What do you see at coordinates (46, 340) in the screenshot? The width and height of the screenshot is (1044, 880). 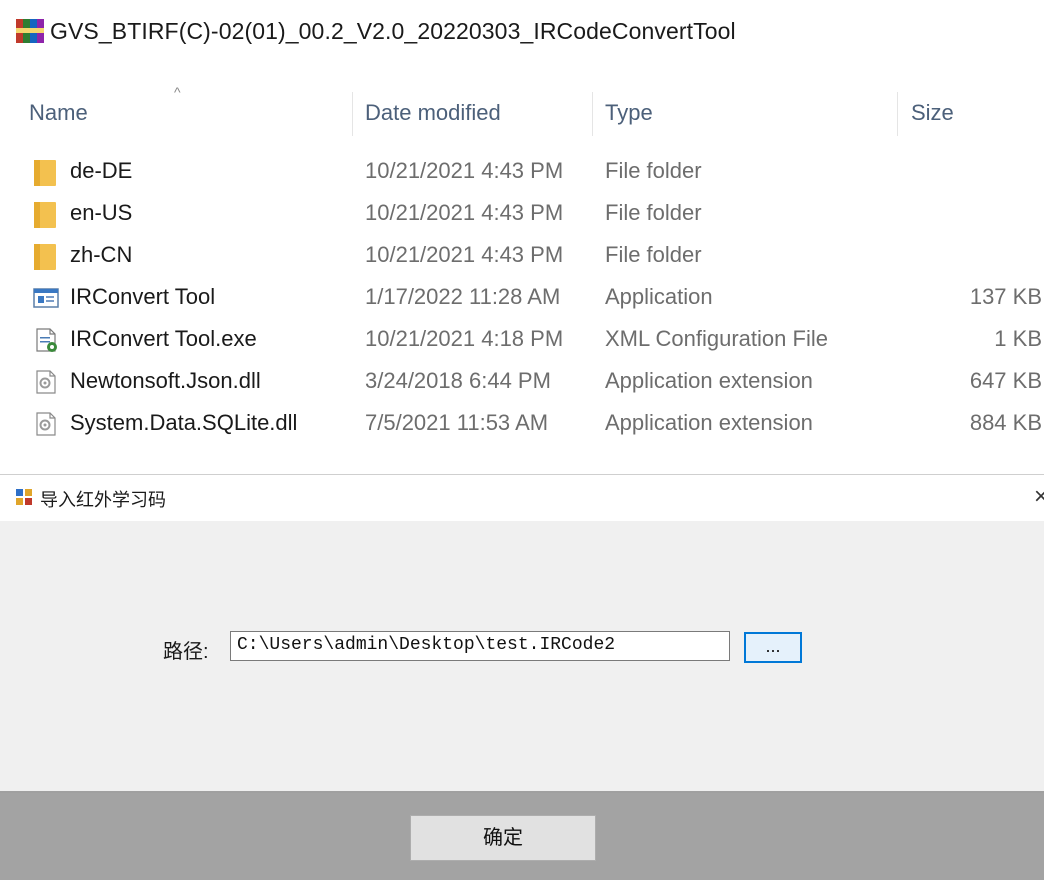 I see `config-file-icon` at bounding box center [46, 340].